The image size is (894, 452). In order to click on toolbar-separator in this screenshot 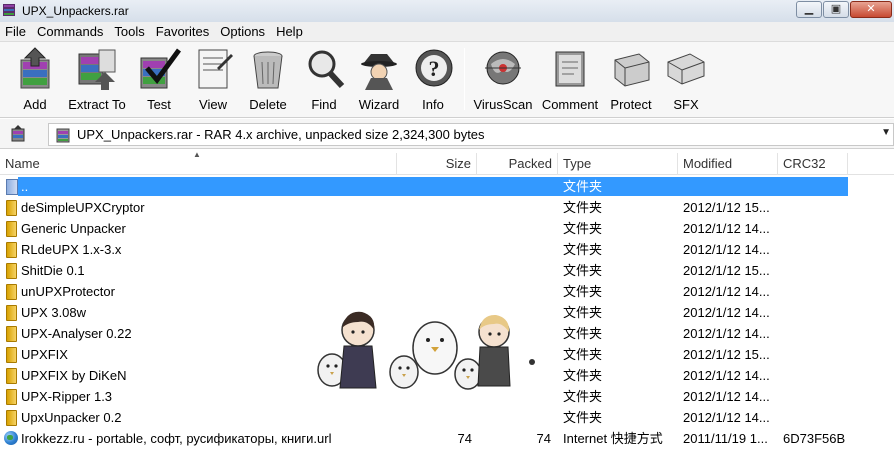, I will do `click(464, 79)`.